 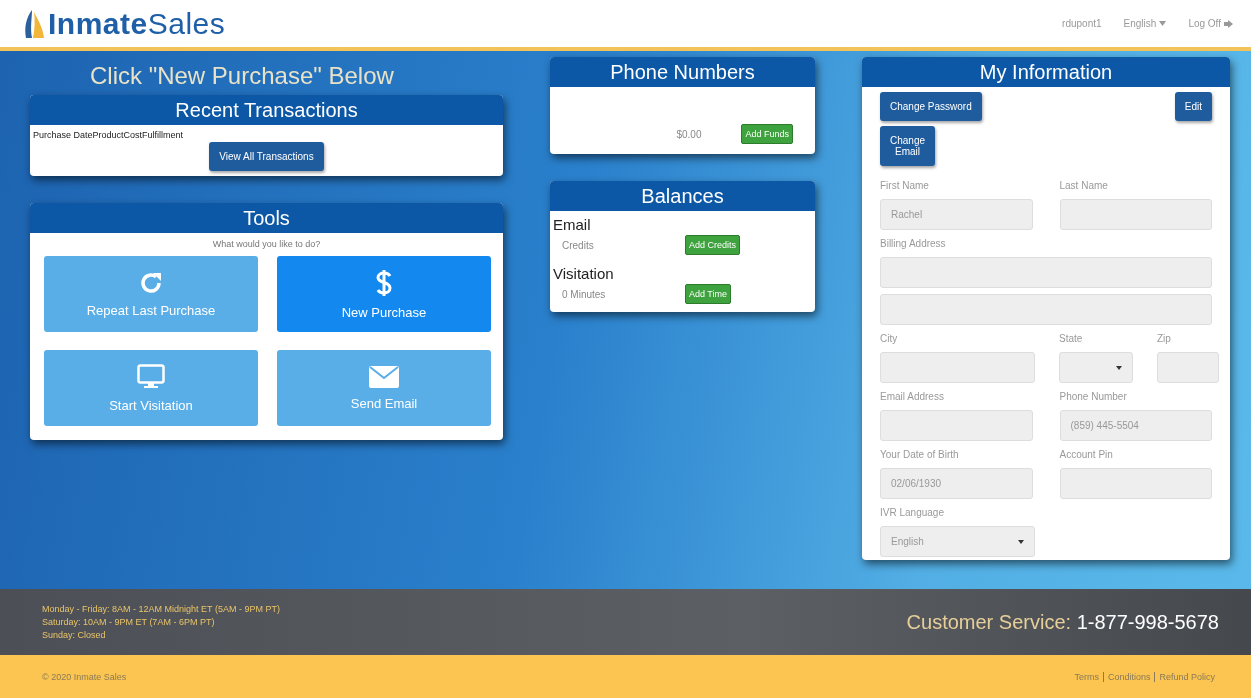 I want to click on field-label: Billing Address, so click(x=913, y=244).